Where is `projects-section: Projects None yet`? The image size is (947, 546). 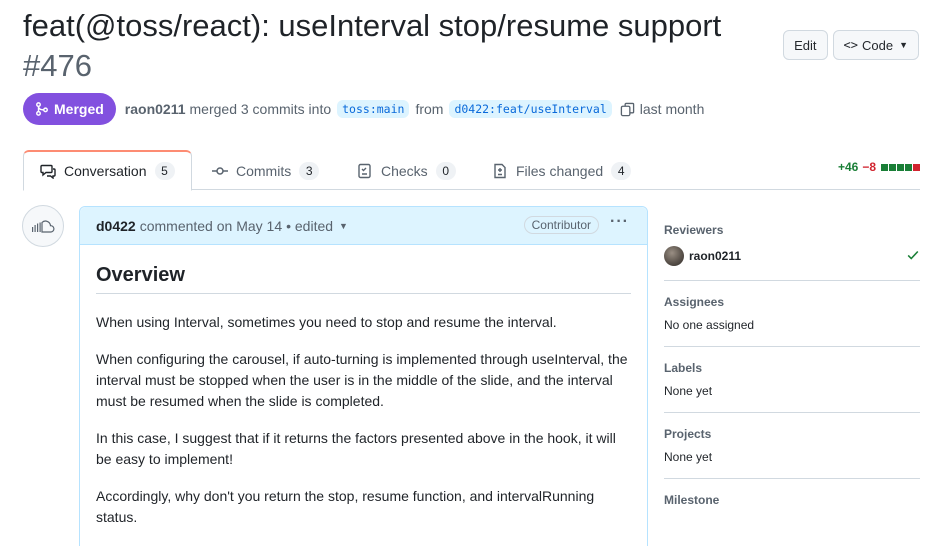 projects-section: Projects None yet is located at coordinates (792, 446).